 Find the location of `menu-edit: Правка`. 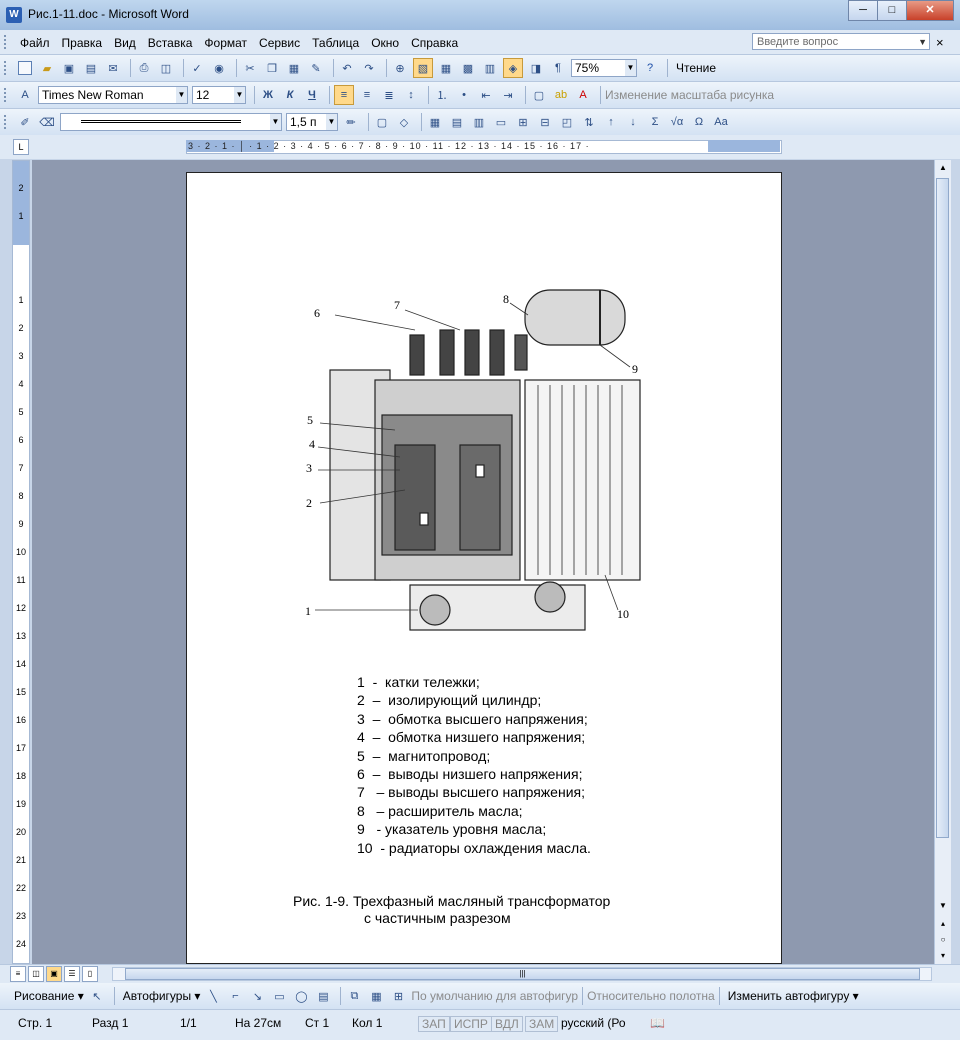

menu-edit: Правка is located at coordinates (82, 43).